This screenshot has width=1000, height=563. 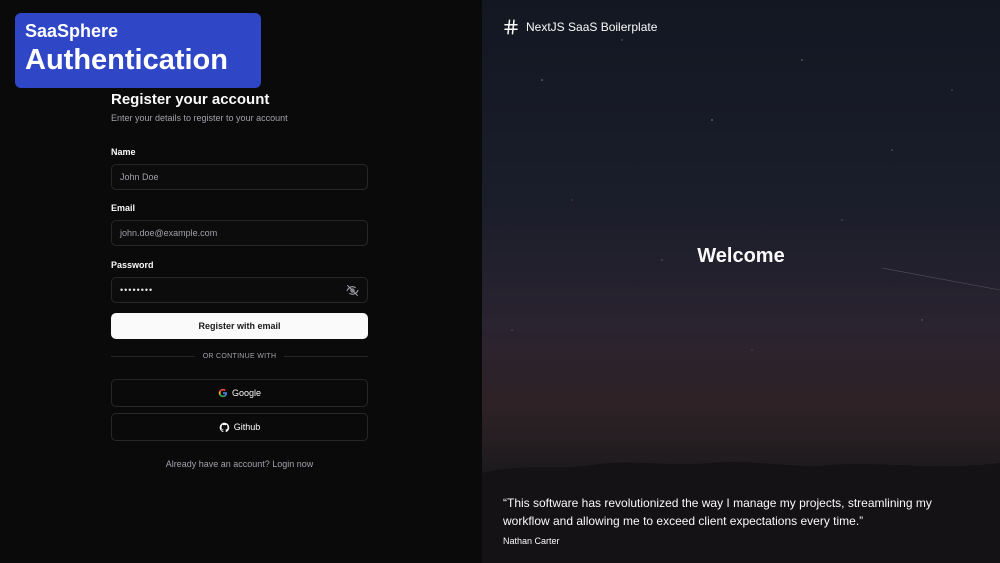 What do you see at coordinates (531, 541) in the screenshot?
I see `testimonial-author: Nathan Carter` at bounding box center [531, 541].